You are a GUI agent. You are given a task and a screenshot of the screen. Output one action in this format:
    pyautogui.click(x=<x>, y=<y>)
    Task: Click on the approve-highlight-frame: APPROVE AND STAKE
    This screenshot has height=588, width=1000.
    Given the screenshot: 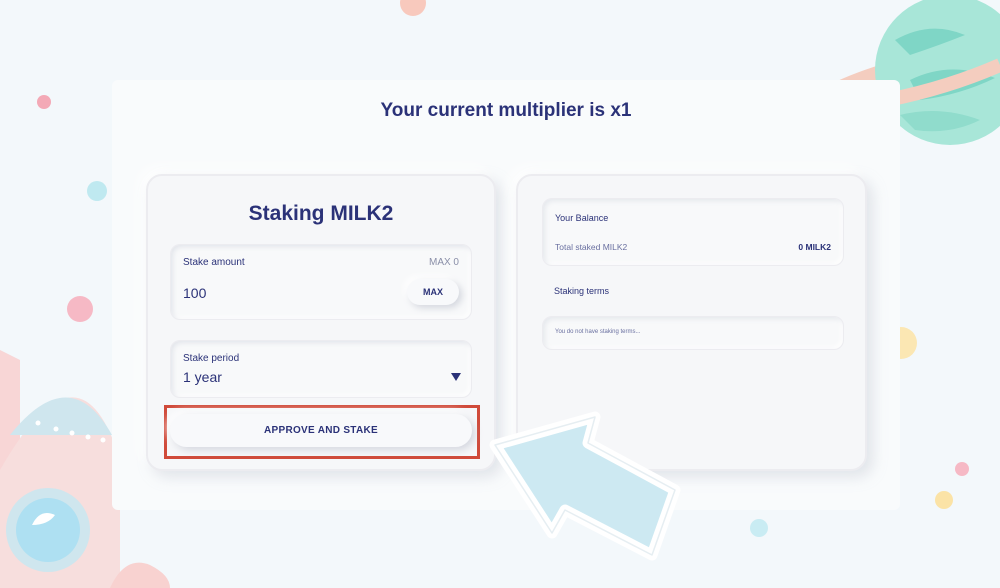 What is the action you would take?
    pyautogui.click(x=322, y=432)
    